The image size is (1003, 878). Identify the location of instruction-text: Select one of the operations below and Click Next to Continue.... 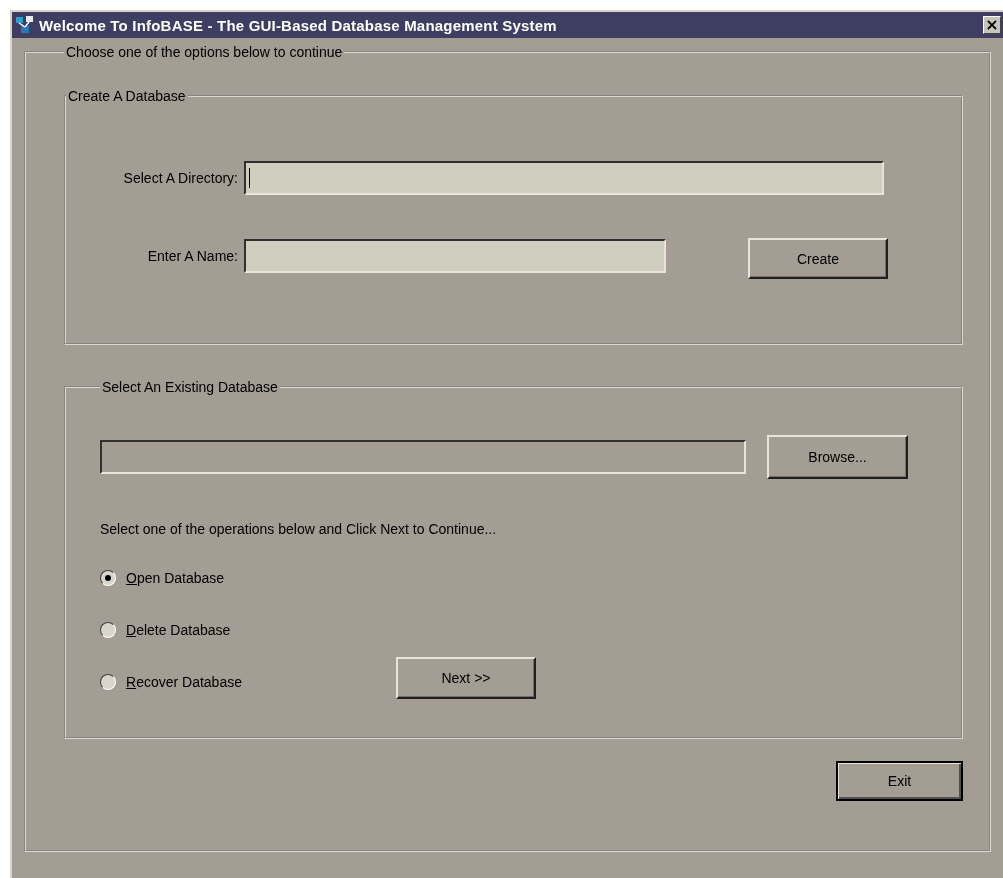
(299, 529).